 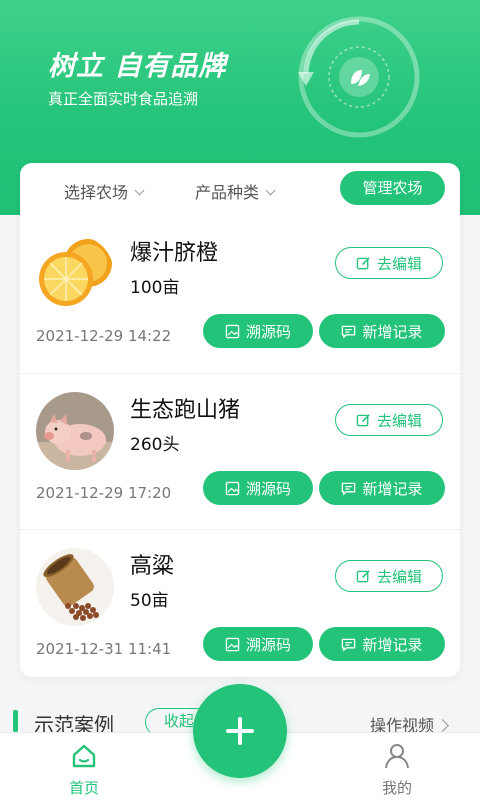 What do you see at coordinates (104, 649) in the screenshot?
I see `timestamp: 2021-12-31 11:41` at bounding box center [104, 649].